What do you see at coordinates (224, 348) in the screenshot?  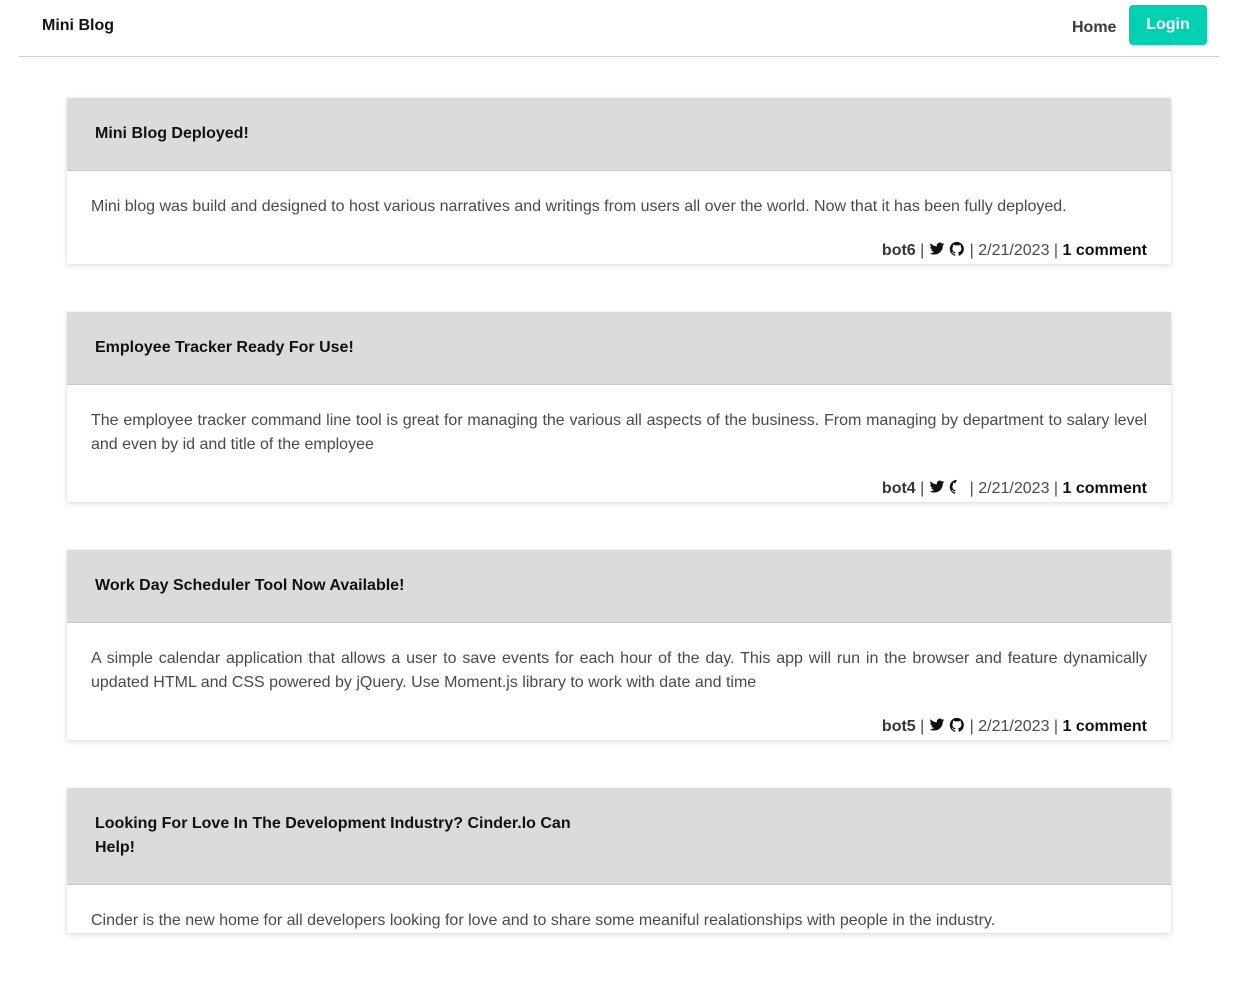 I see `post-title: Employee Tracker Ready For Use!` at bounding box center [224, 348].